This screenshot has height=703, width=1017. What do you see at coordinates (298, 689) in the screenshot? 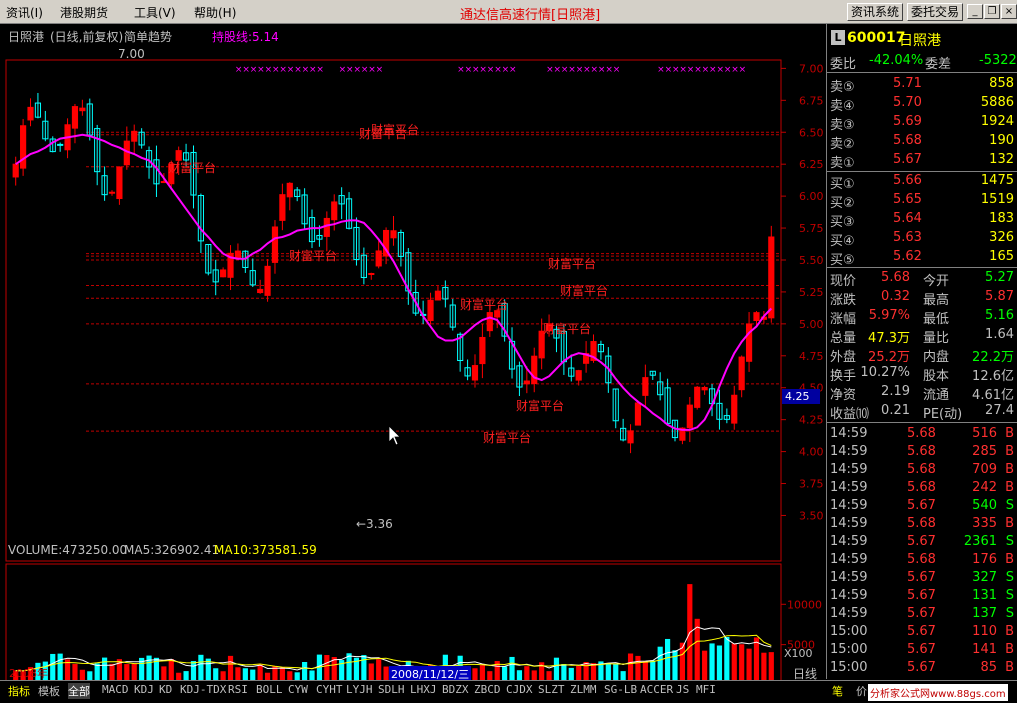
I see `indicator-tab-cyw: CYW` at bounding box center [298, 689].